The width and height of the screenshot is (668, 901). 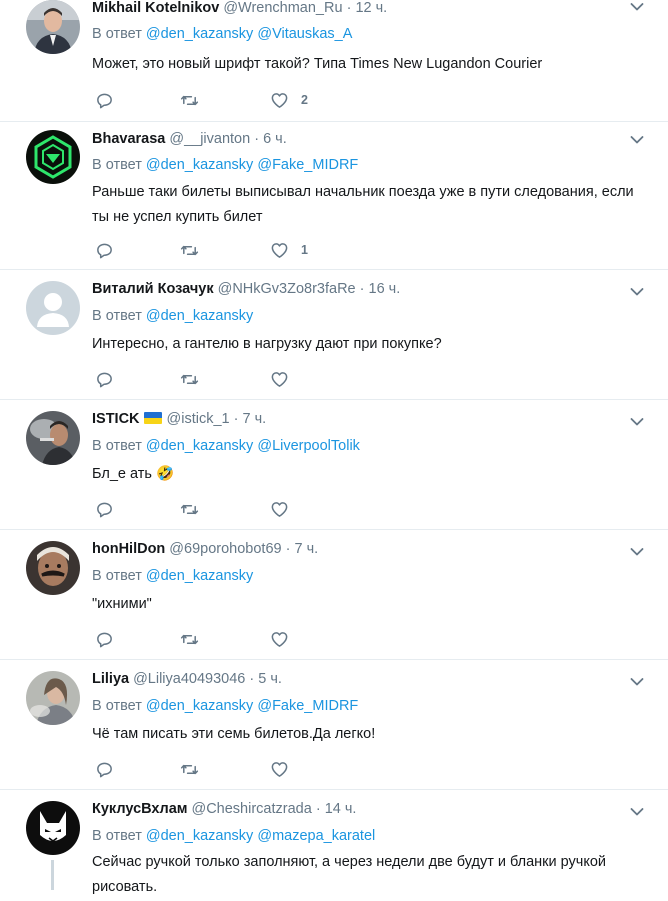 I want to click on like-count: 1, so click(x=304, y=250).